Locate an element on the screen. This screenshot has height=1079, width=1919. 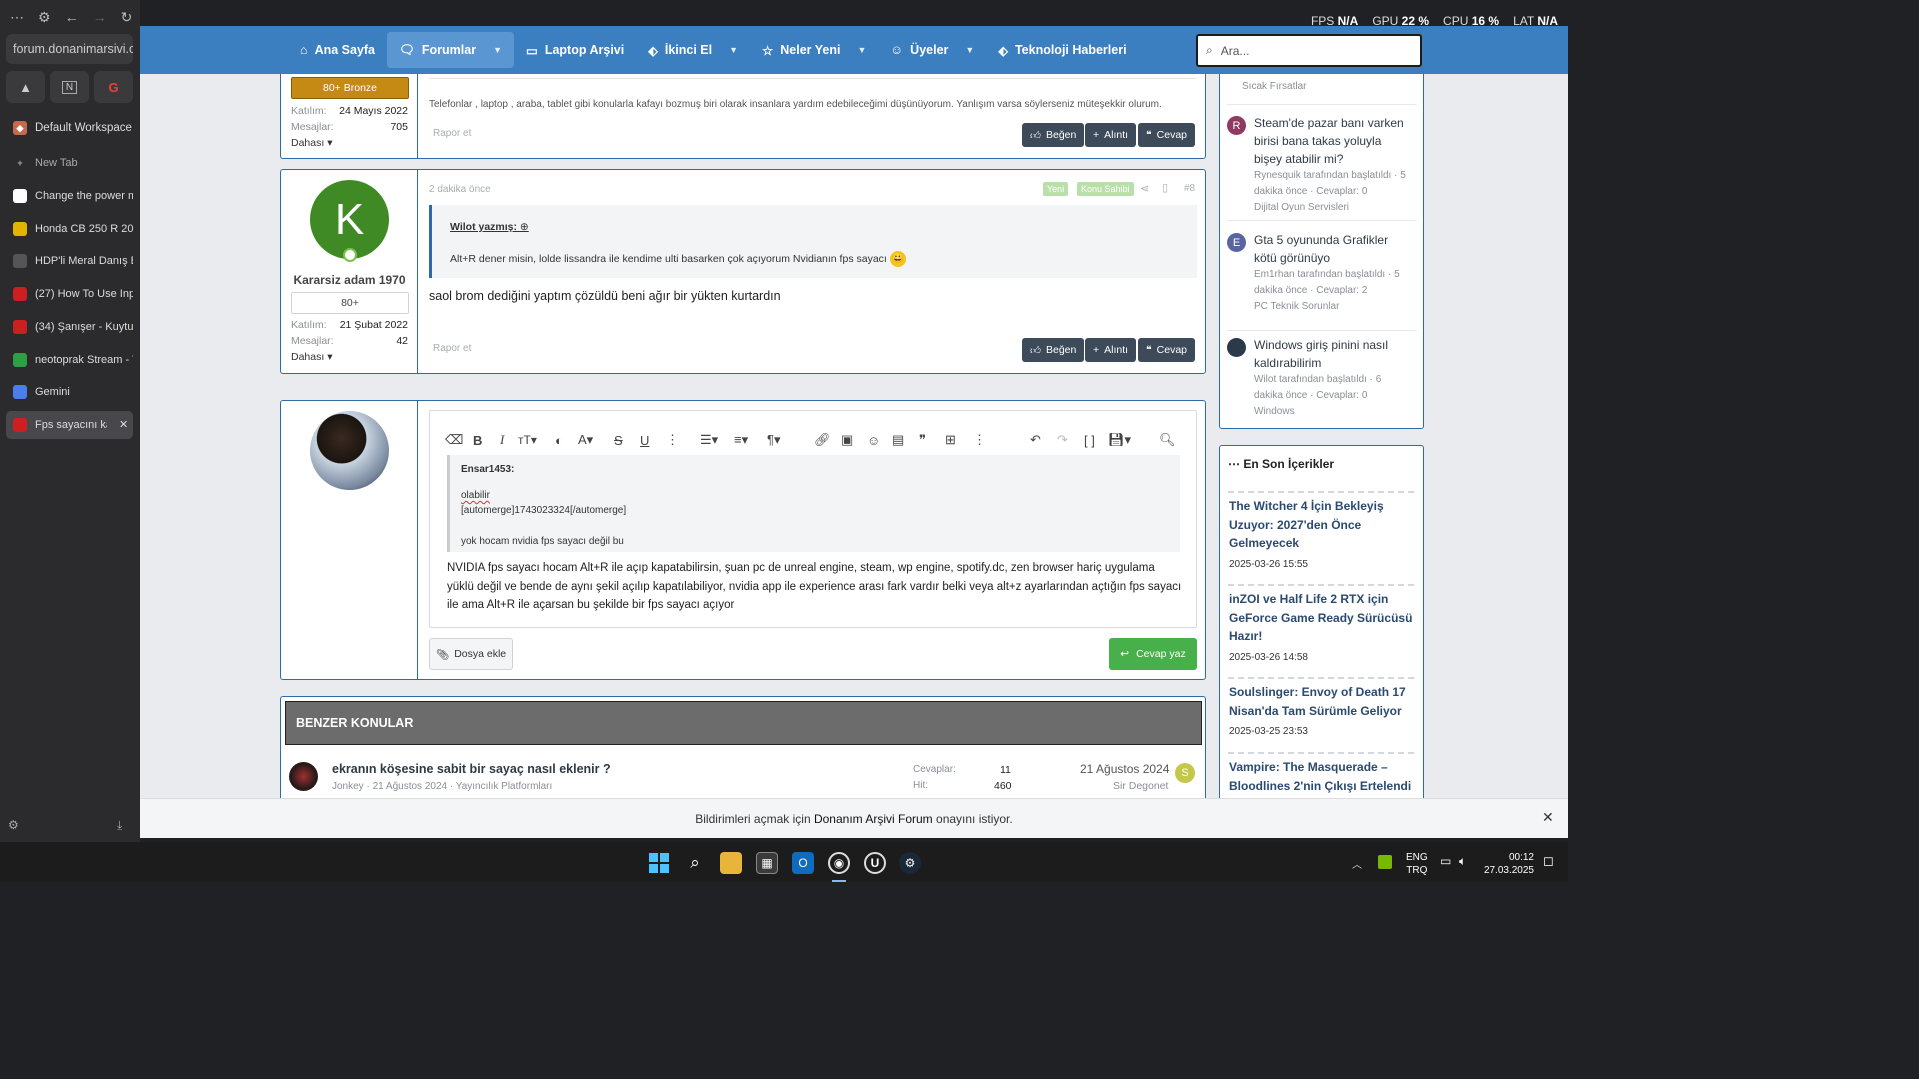
italic-icon: I is located at coordinates (502, 440).